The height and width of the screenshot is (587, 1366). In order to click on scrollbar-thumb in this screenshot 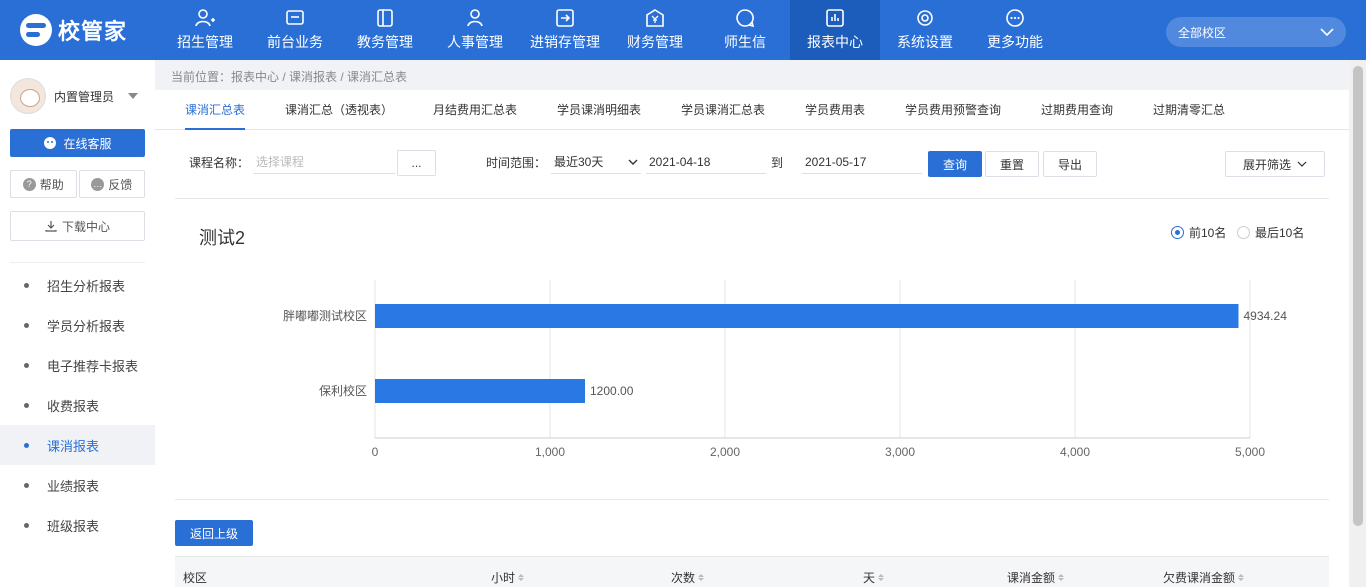, I will do `click(1358, 296)`.